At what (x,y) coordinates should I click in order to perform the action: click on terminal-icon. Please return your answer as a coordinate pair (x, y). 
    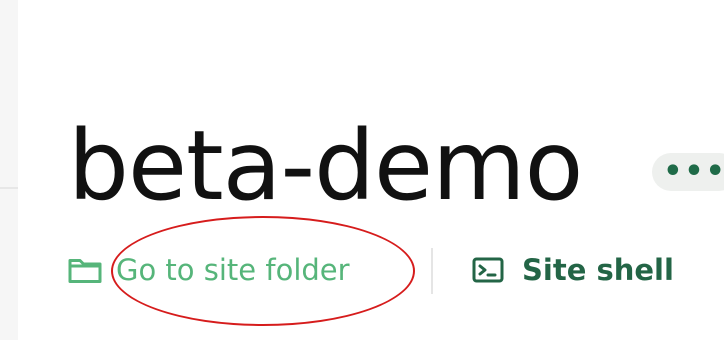
    Looking at the image, I should click on (488, 270).